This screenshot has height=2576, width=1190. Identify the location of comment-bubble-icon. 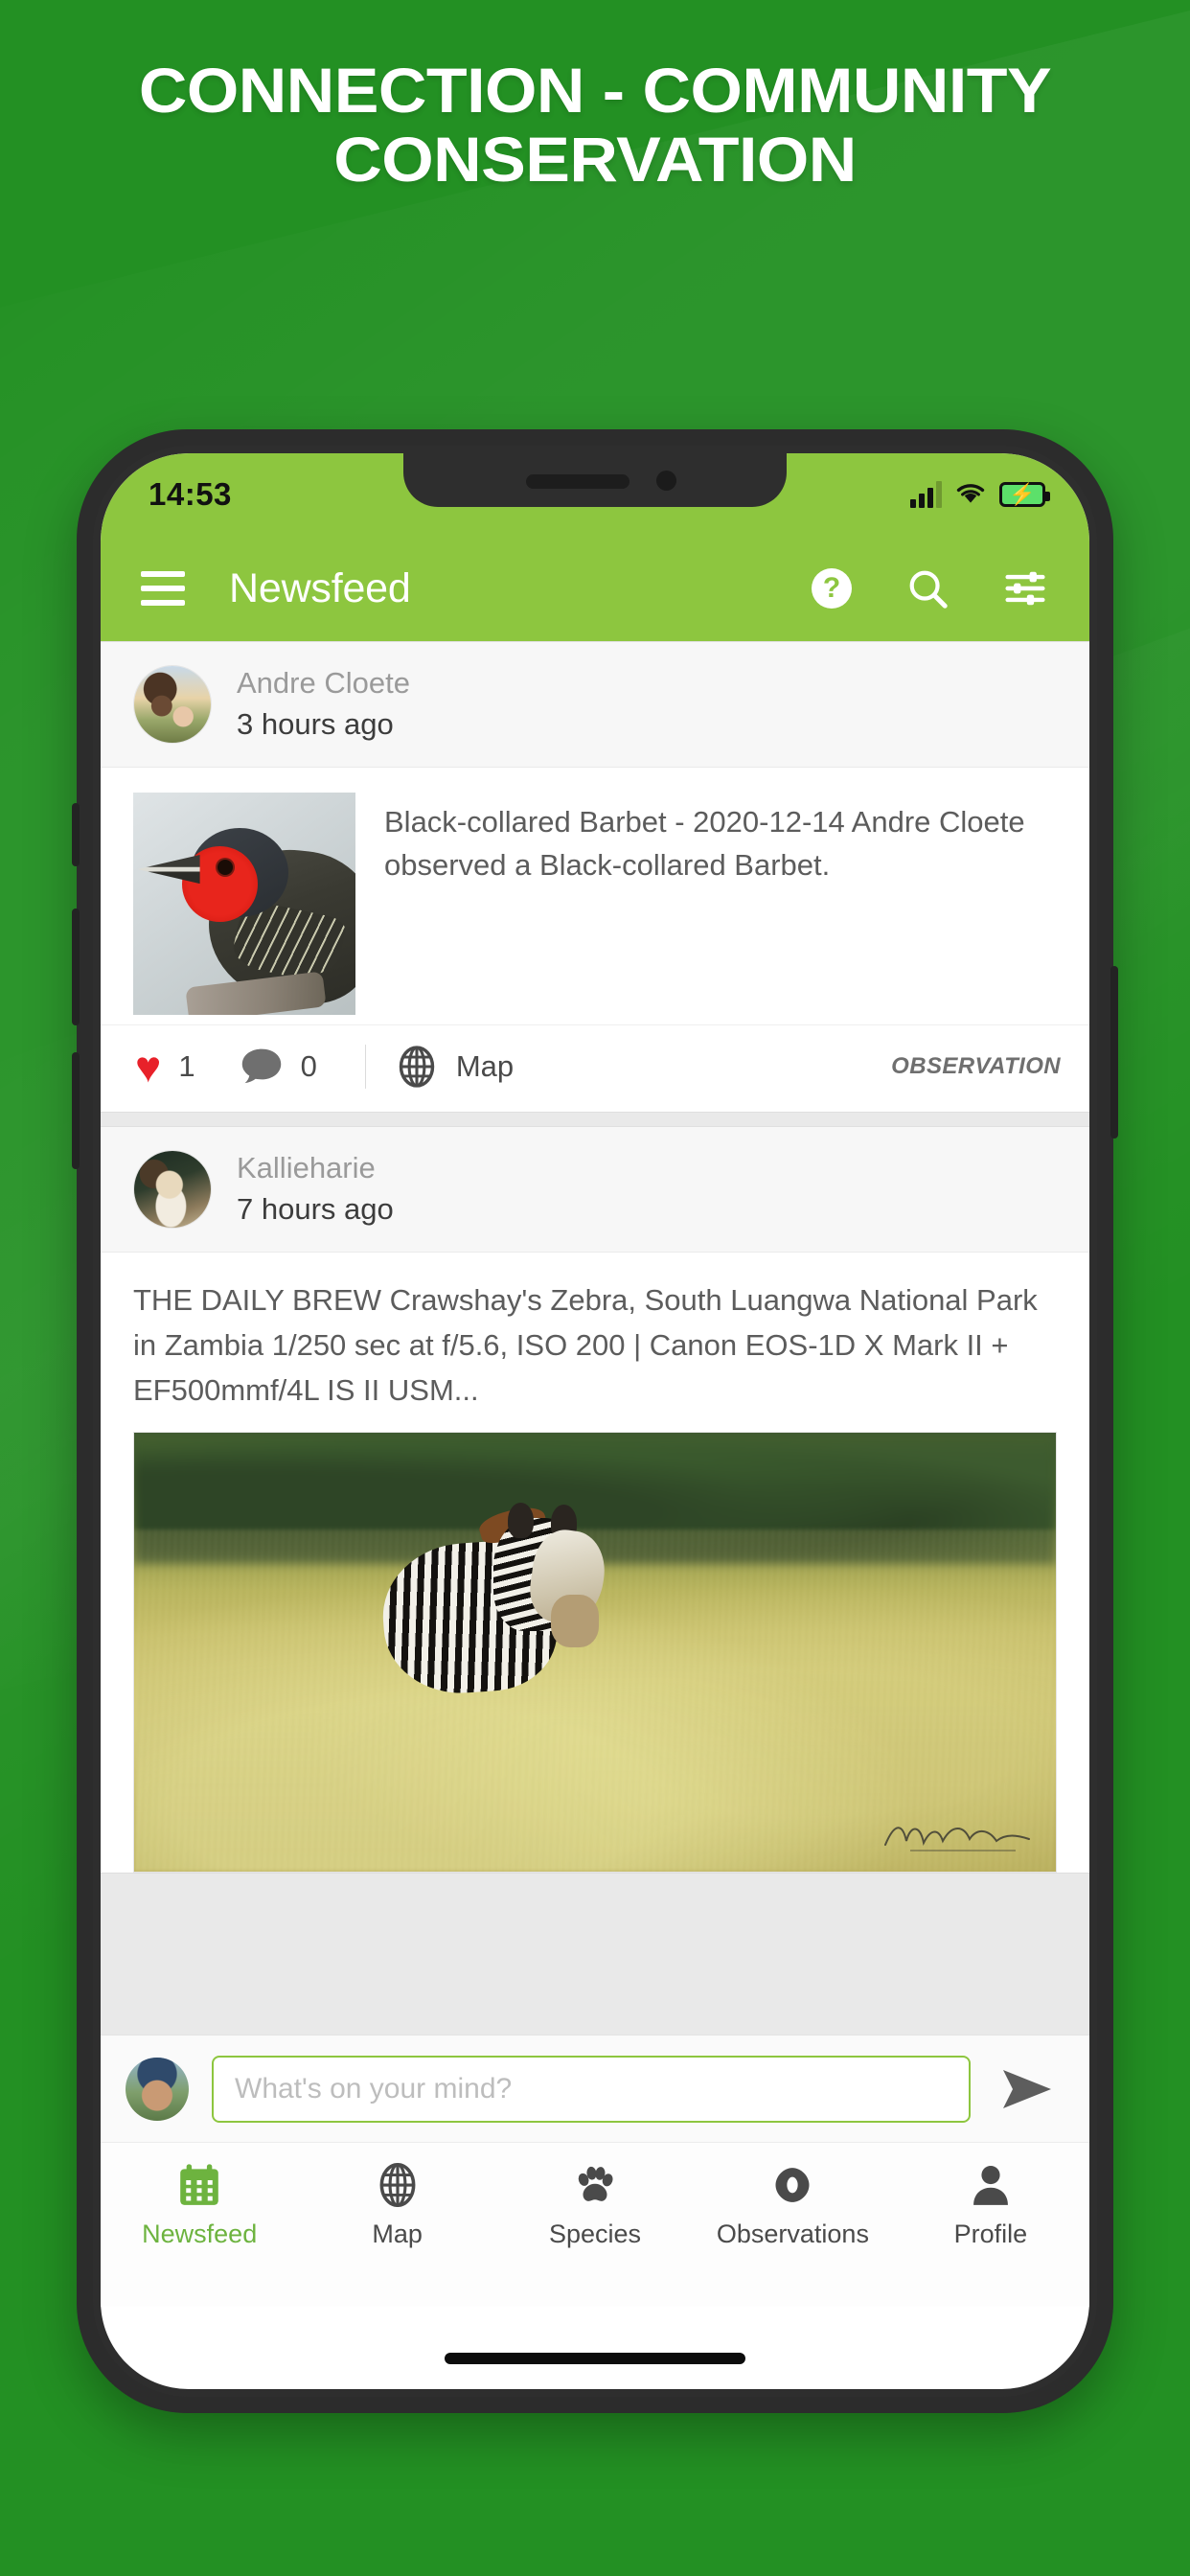
(262, 1066).